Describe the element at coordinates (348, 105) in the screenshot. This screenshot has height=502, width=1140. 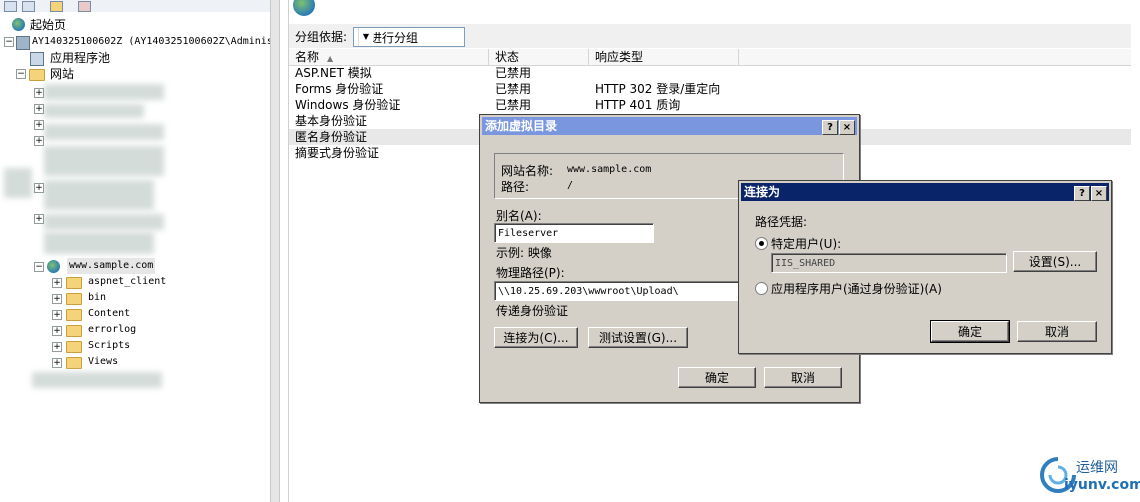
I see `auth-name: Windows 身份验证` at that location.